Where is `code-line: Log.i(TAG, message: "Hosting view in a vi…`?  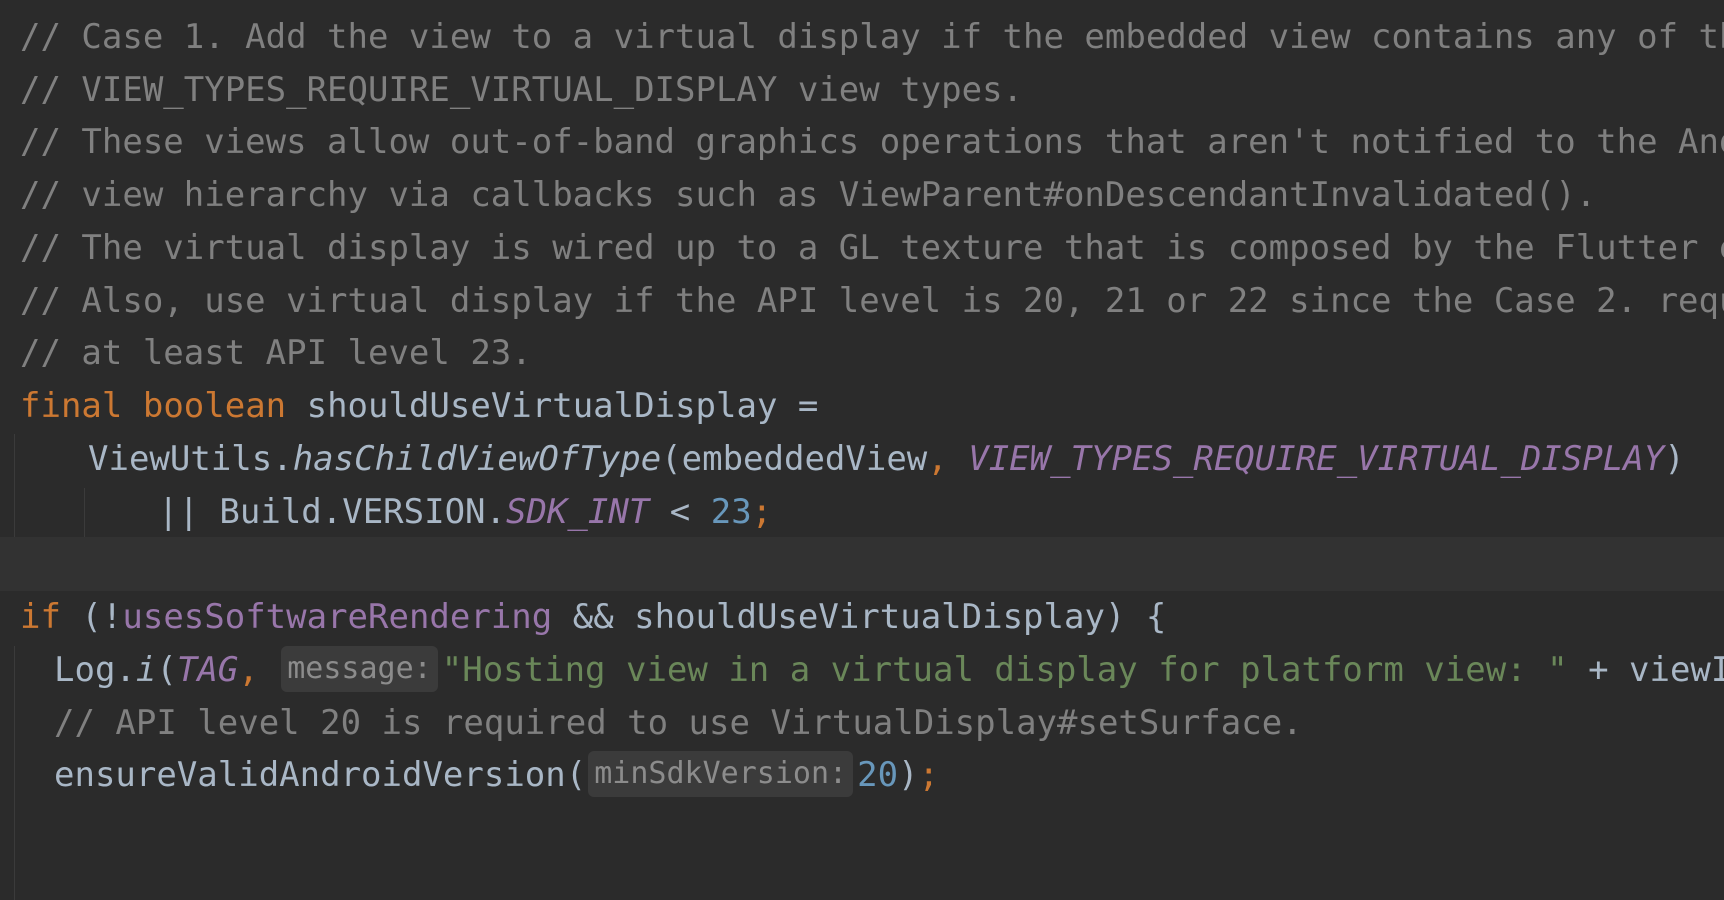 code-line: Log.i(TAG, message: "Hosting view in a vi… is located at coordinates (862, 670).